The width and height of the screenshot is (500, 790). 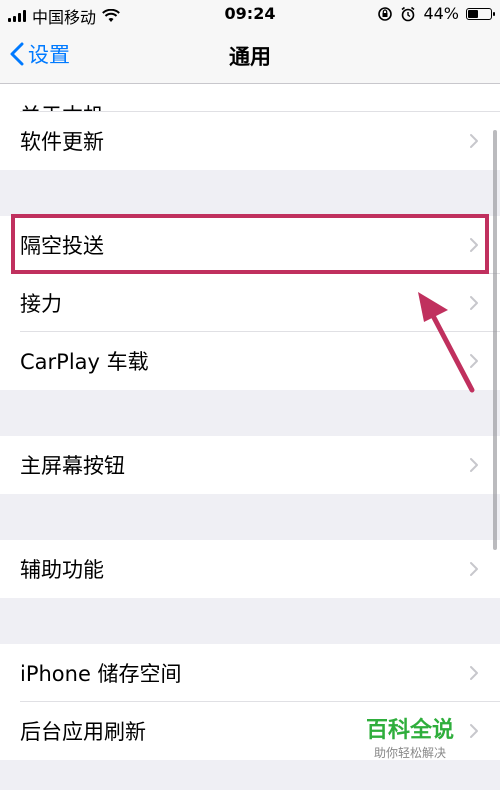 I want to click on scrollbar, so click(x=495, y=340).